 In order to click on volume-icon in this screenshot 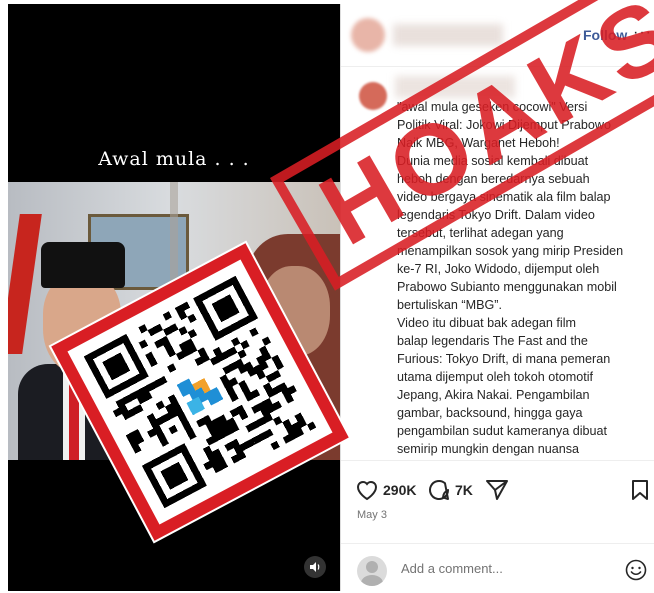, I will do `click(315, 567)`.